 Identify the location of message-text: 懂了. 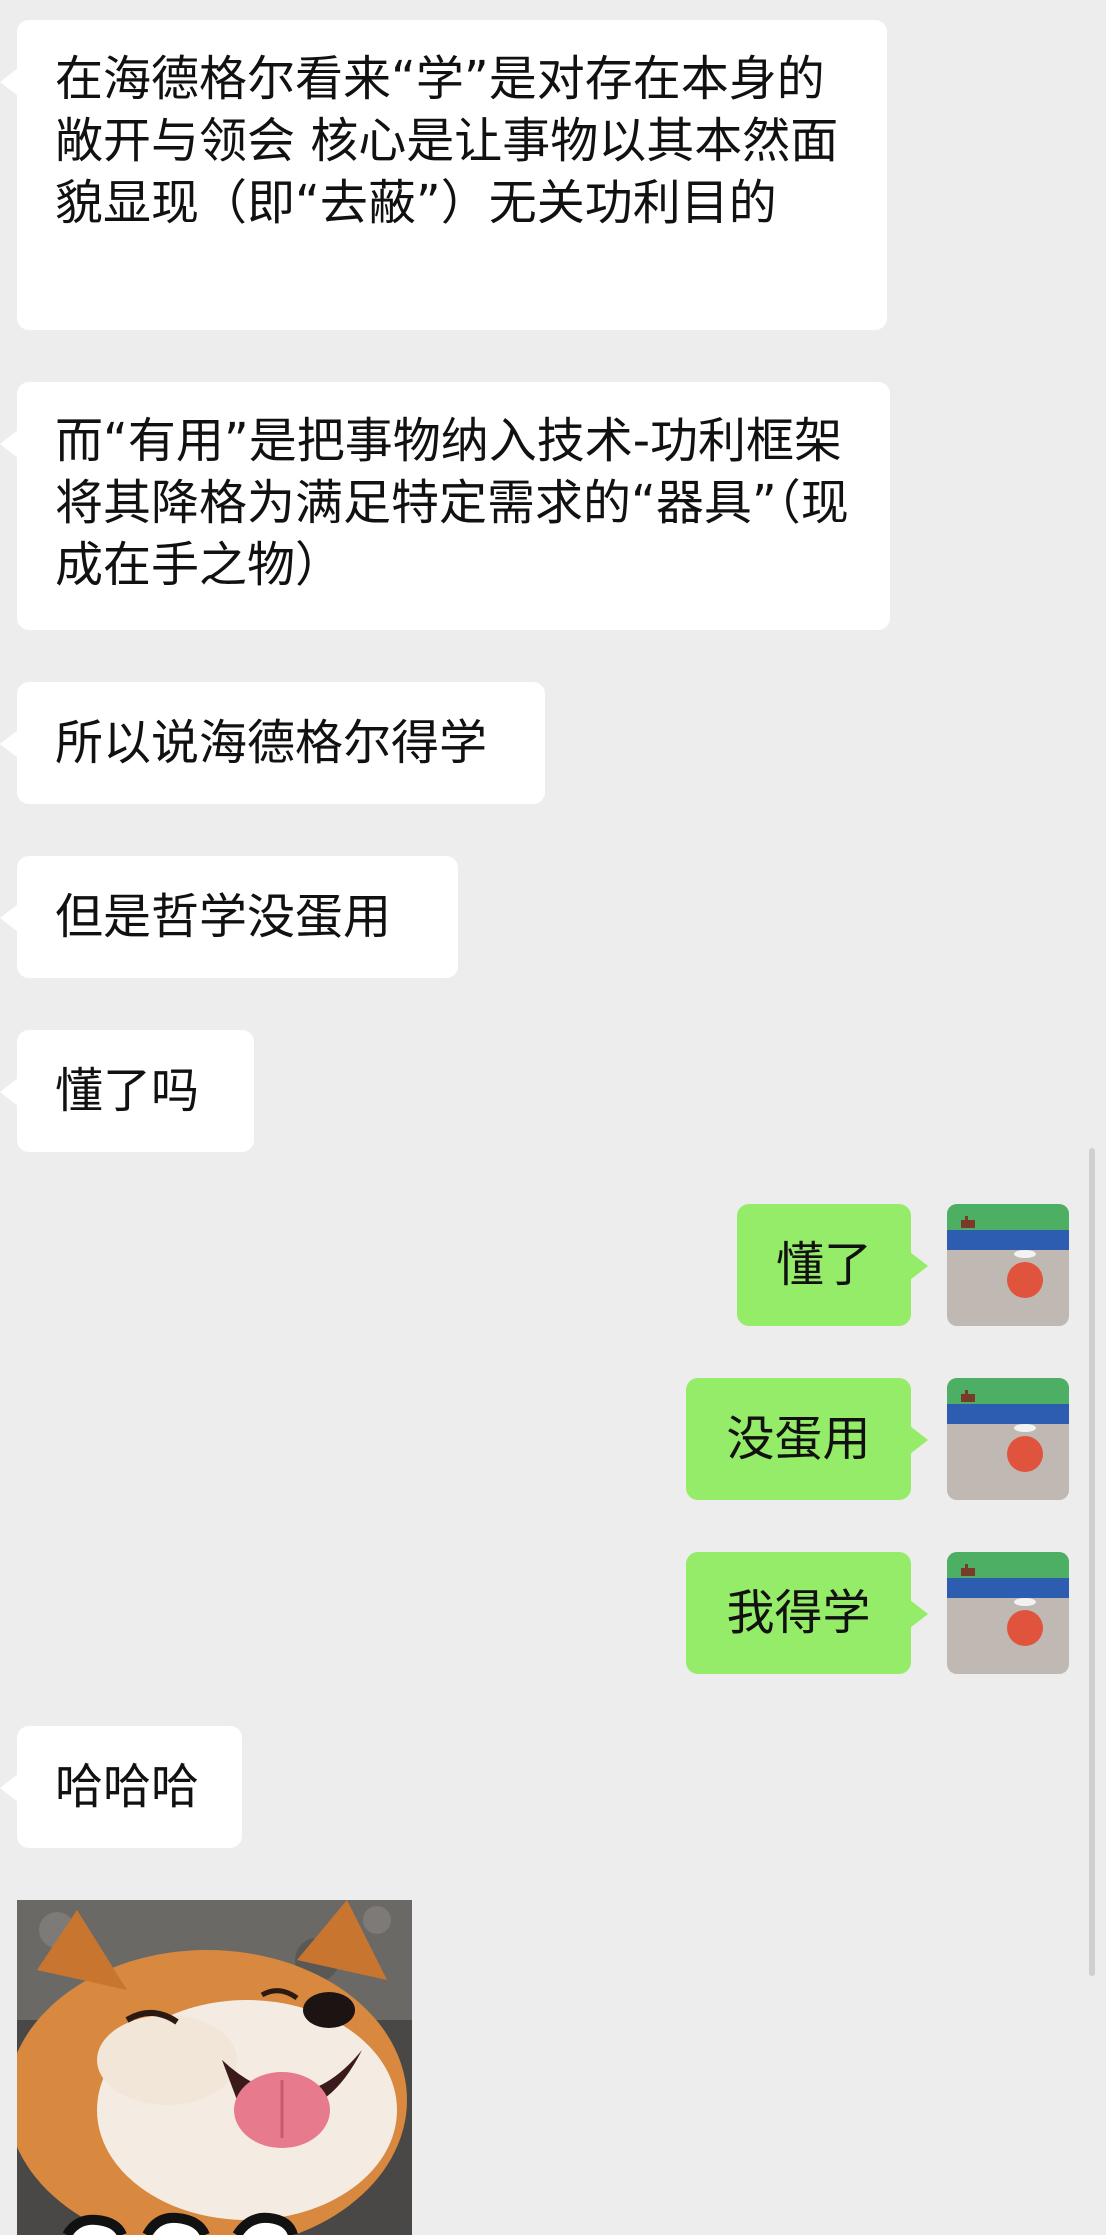
(823, 1265).